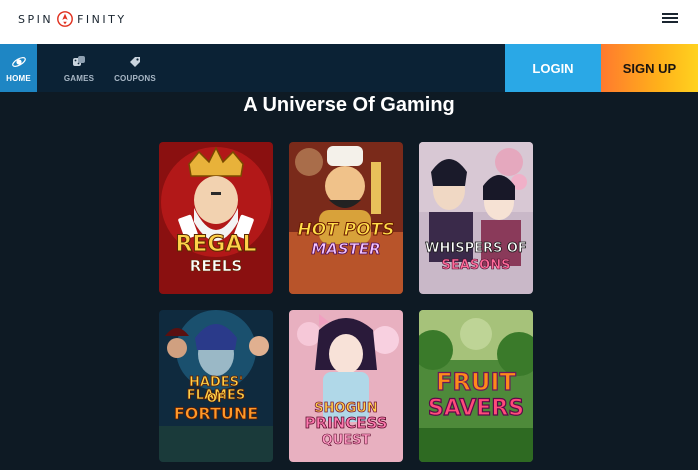 This screenshot has width=698, height=470. I want to click on coupon-icon, so click(135, 61).